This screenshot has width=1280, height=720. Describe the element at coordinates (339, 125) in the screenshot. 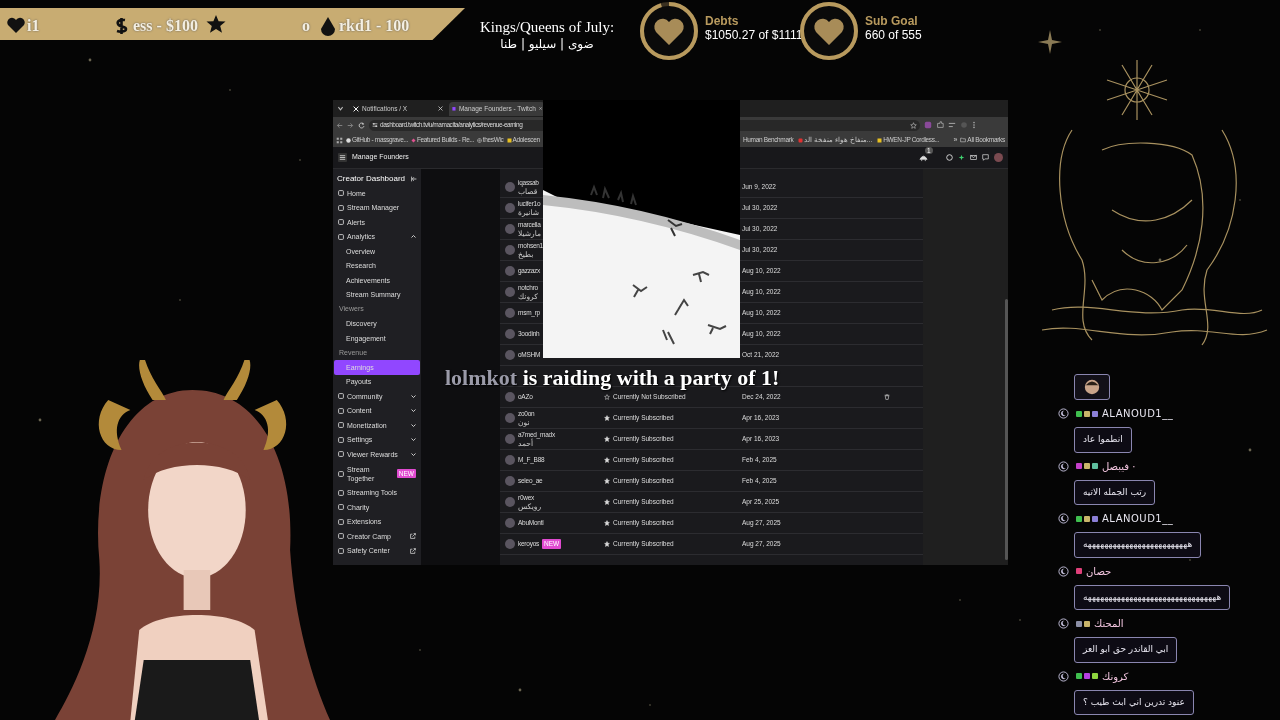

I see `back-icon` at that location.